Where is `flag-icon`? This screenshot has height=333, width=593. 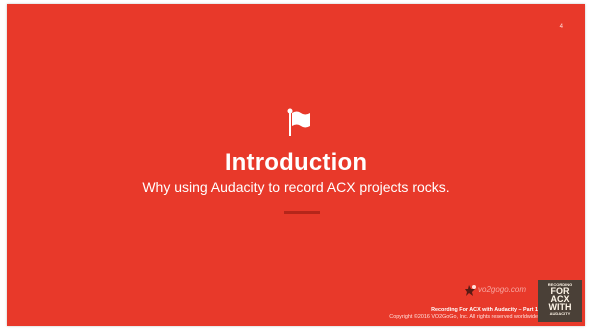
flag-icon is located at coordinates (298, 122).